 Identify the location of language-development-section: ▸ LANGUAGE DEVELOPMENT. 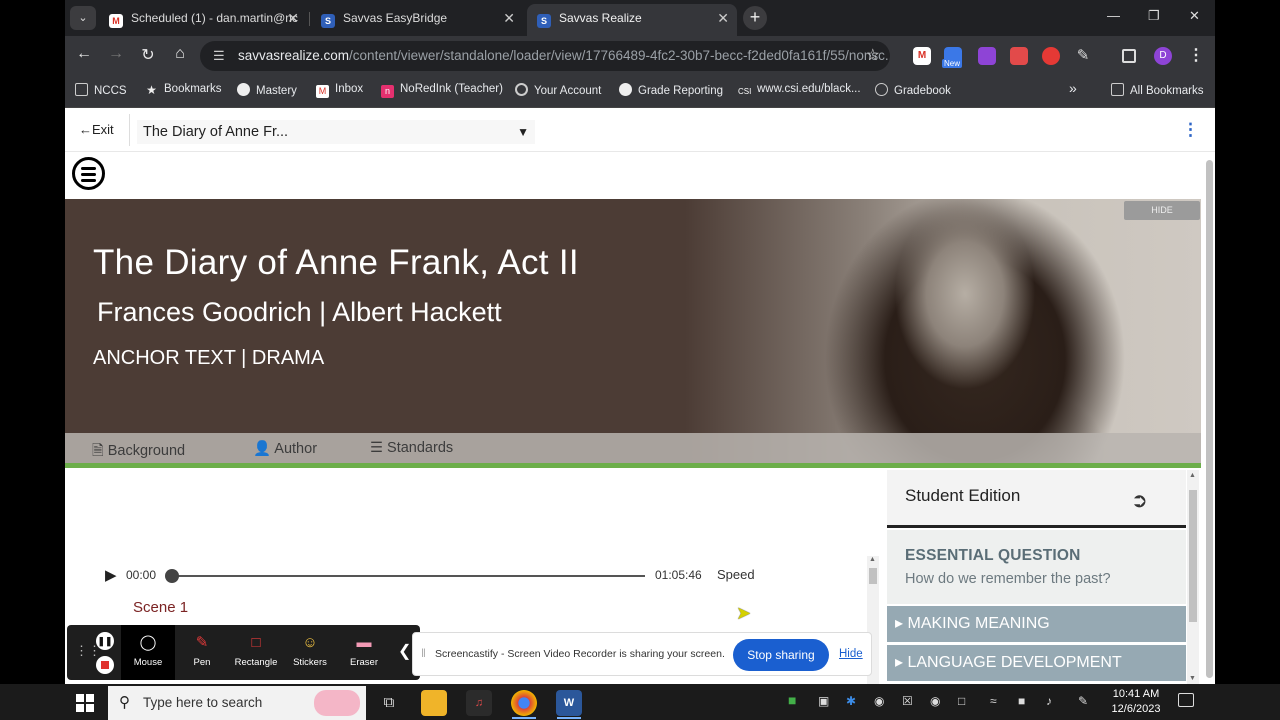
(1036, 663).